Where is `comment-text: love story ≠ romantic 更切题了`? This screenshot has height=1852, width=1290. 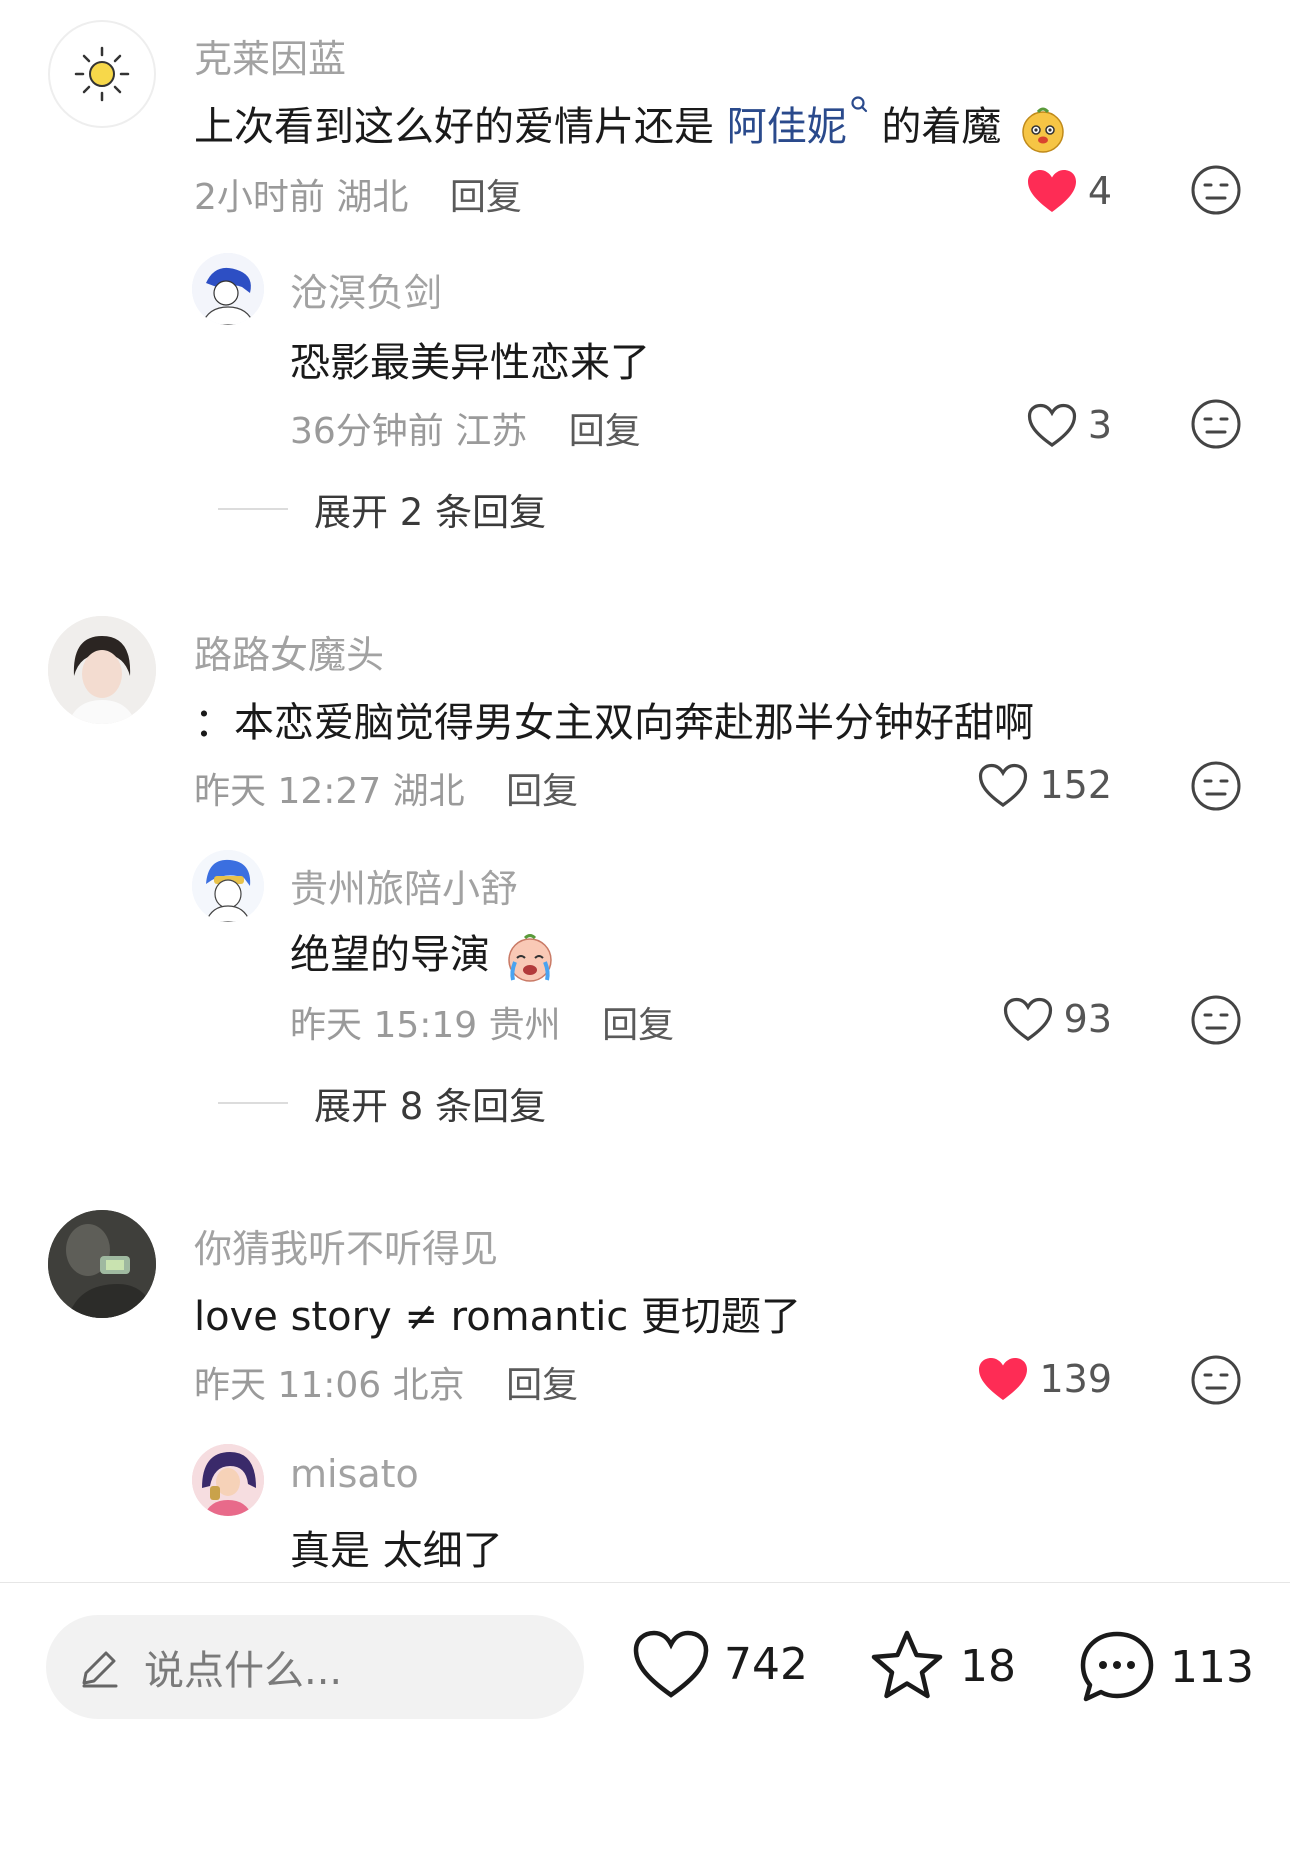 comment-text: love story ≠ romantic 更切题了 is located at coordinates (498, 1317).